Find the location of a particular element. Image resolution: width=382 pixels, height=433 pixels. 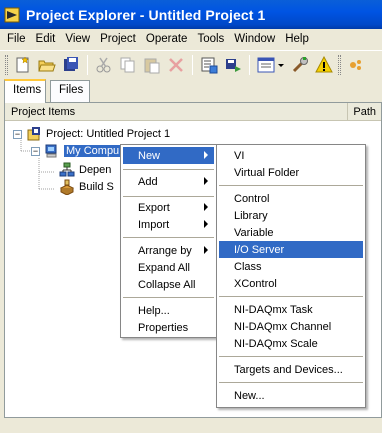

new-submenu-item-virtual-folder: Virtual Folder is located at coordinates (291, 172).